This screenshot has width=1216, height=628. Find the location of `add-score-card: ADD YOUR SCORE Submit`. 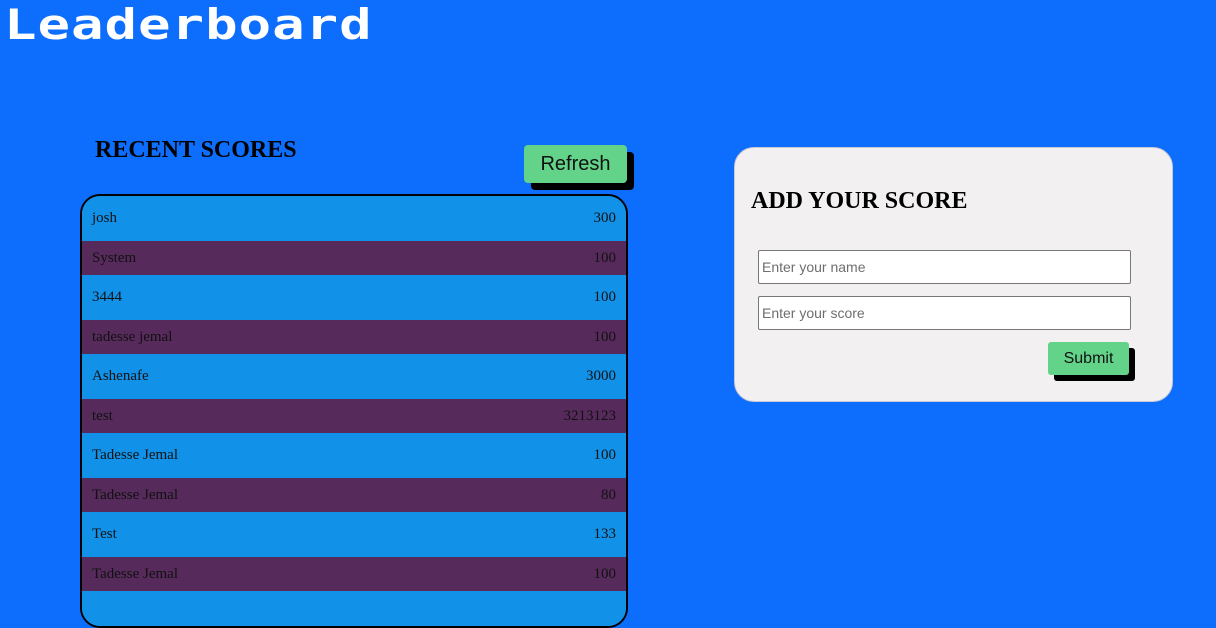

add-score-card: ADD YOUR SCORE Submit is located at coordinates (953, 274).